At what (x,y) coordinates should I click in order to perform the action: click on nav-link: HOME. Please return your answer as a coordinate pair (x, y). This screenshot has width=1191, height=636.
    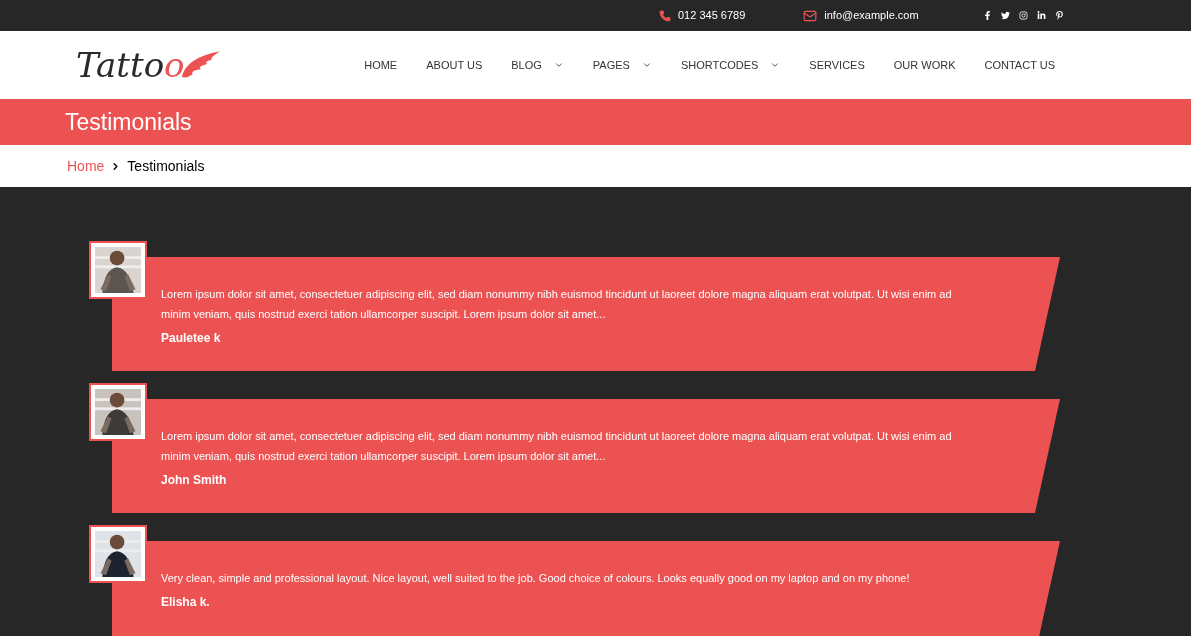
    Looking at the image, I should click on (381, 65).